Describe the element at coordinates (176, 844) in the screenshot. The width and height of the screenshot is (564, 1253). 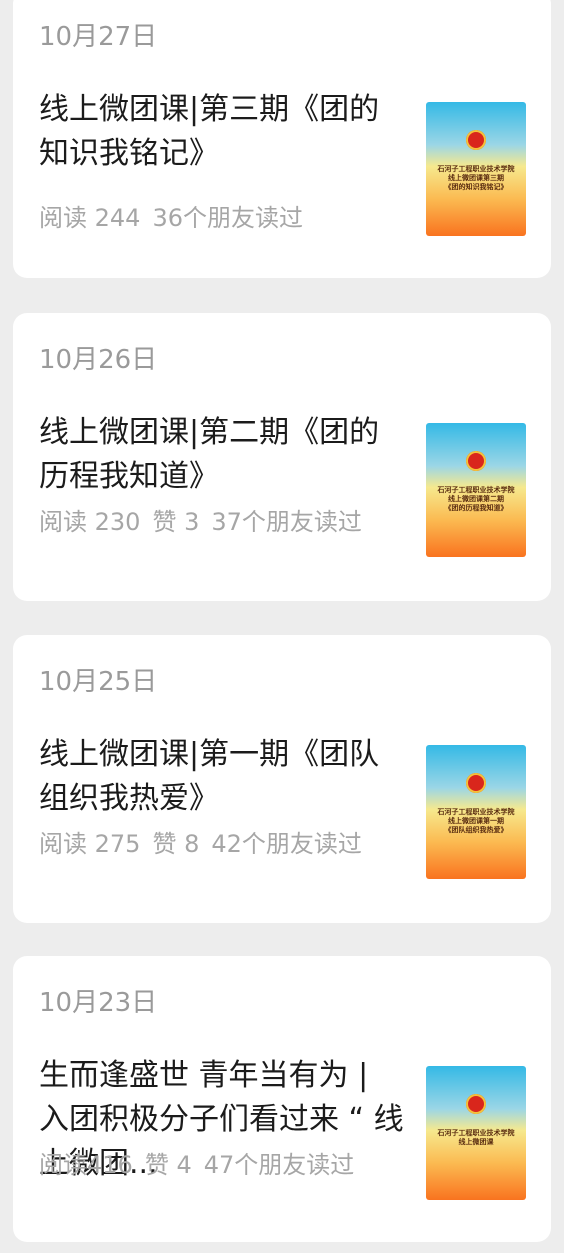
I see `like-count: 赞 8` at that location.